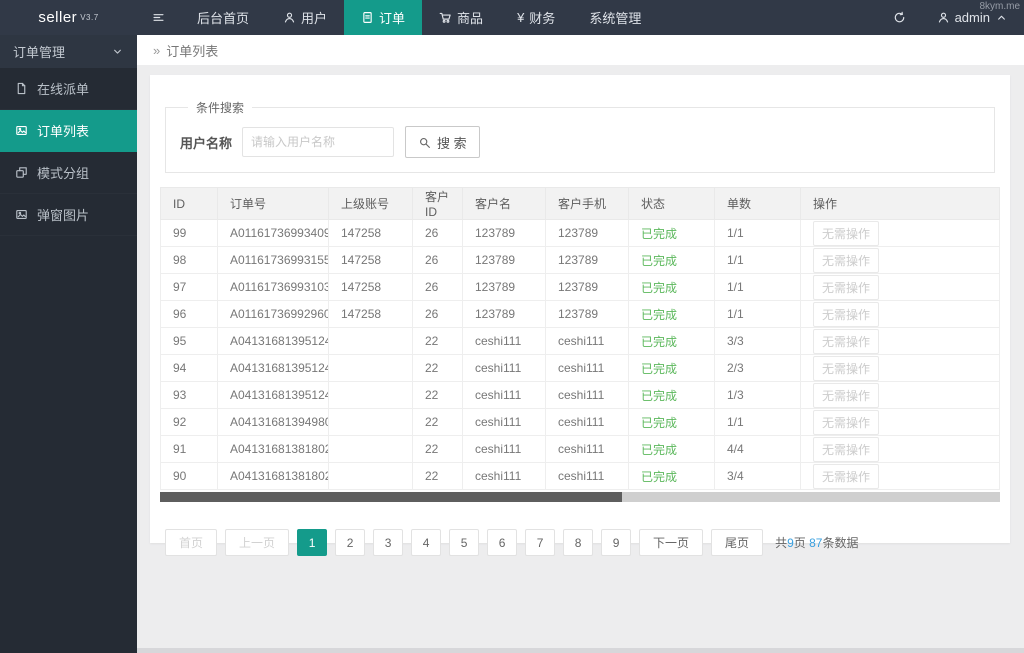 This screenshot has height=653, width=1024. Describe the element at coordinates (312, 542) in the screenshot. I see `pagination-page-1: 1` at that location.